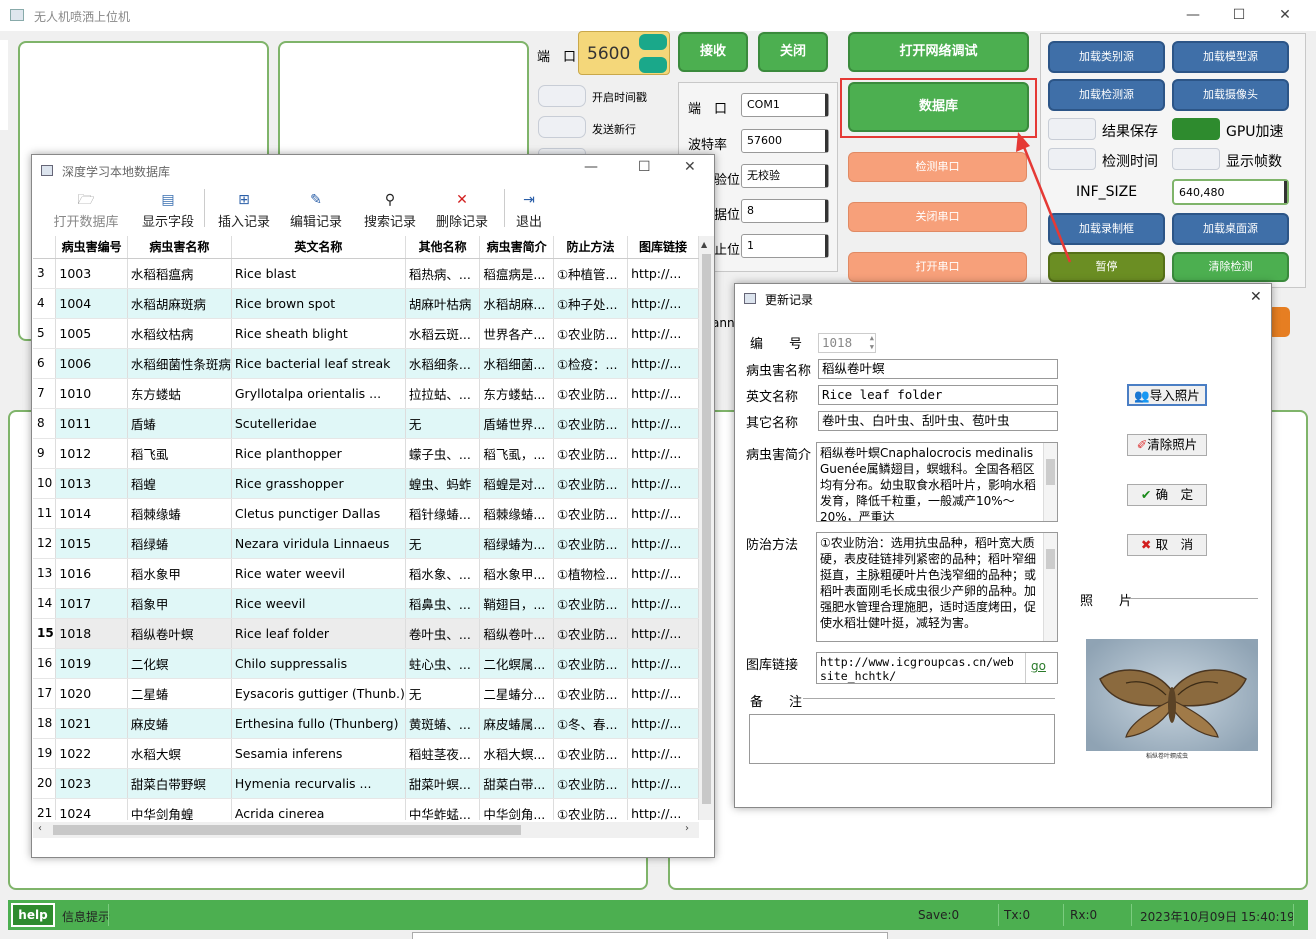 The height and width of the screenshot is (939, 1316). I want to click on clear-detect-button: 清除检测, so click(1230, 267).